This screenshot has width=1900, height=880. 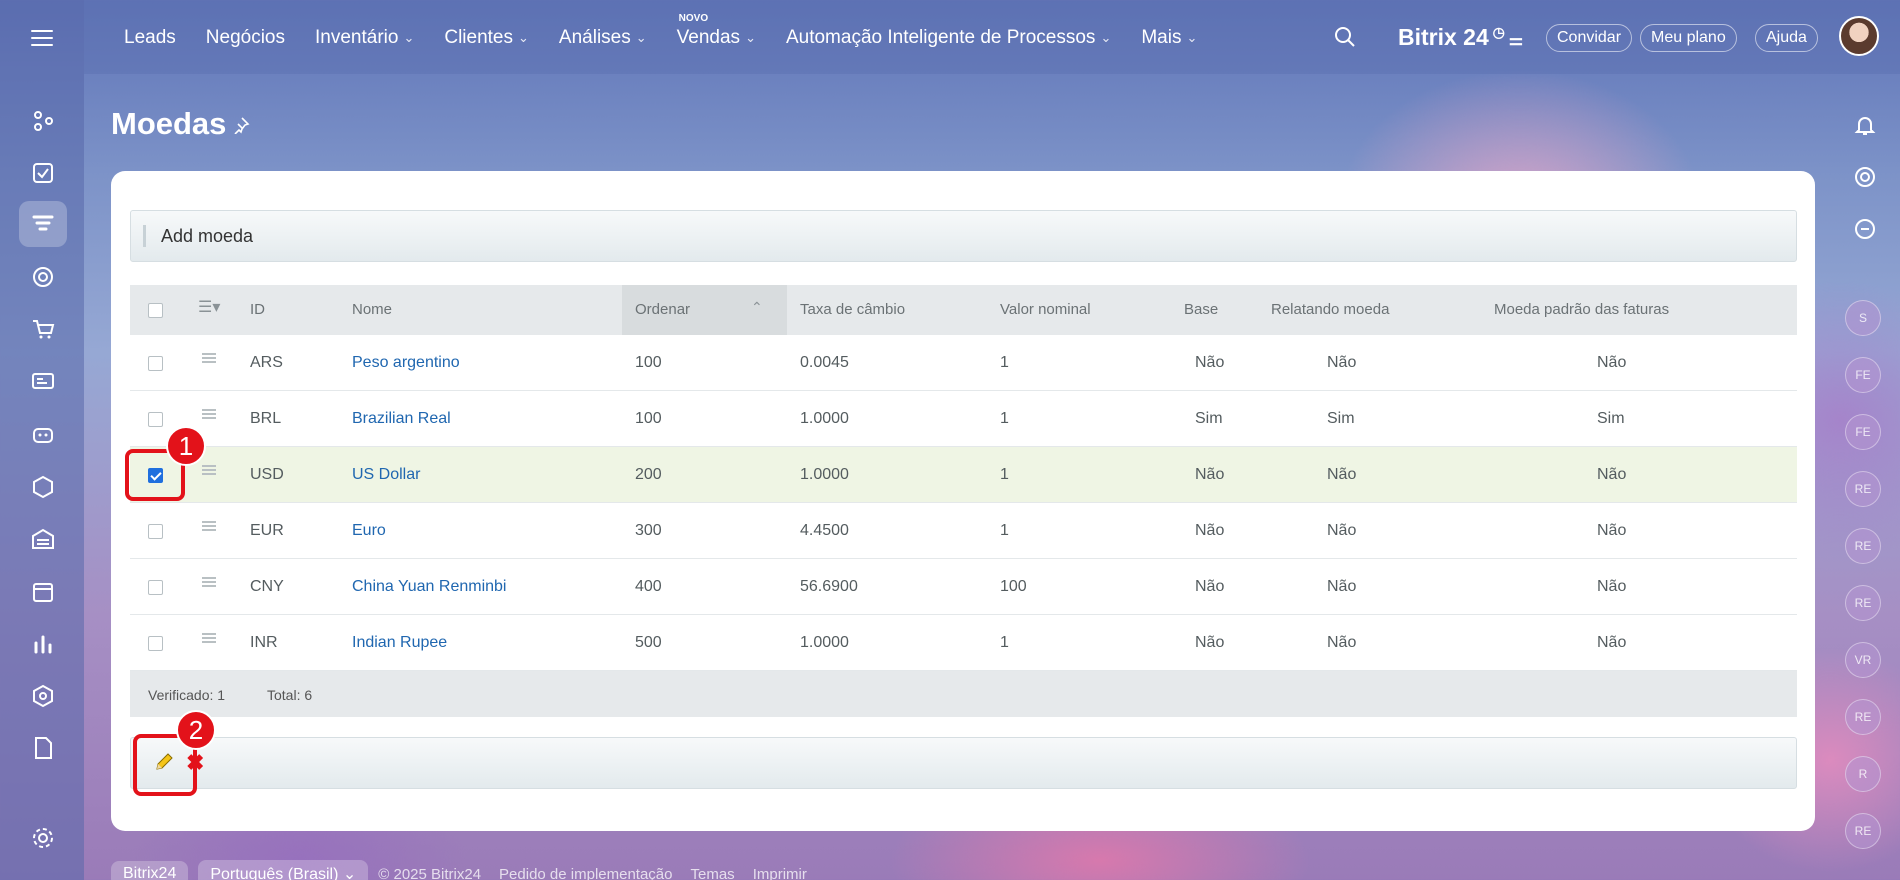 I want to click on select-all-checkbox, so click(x=155, y=310).